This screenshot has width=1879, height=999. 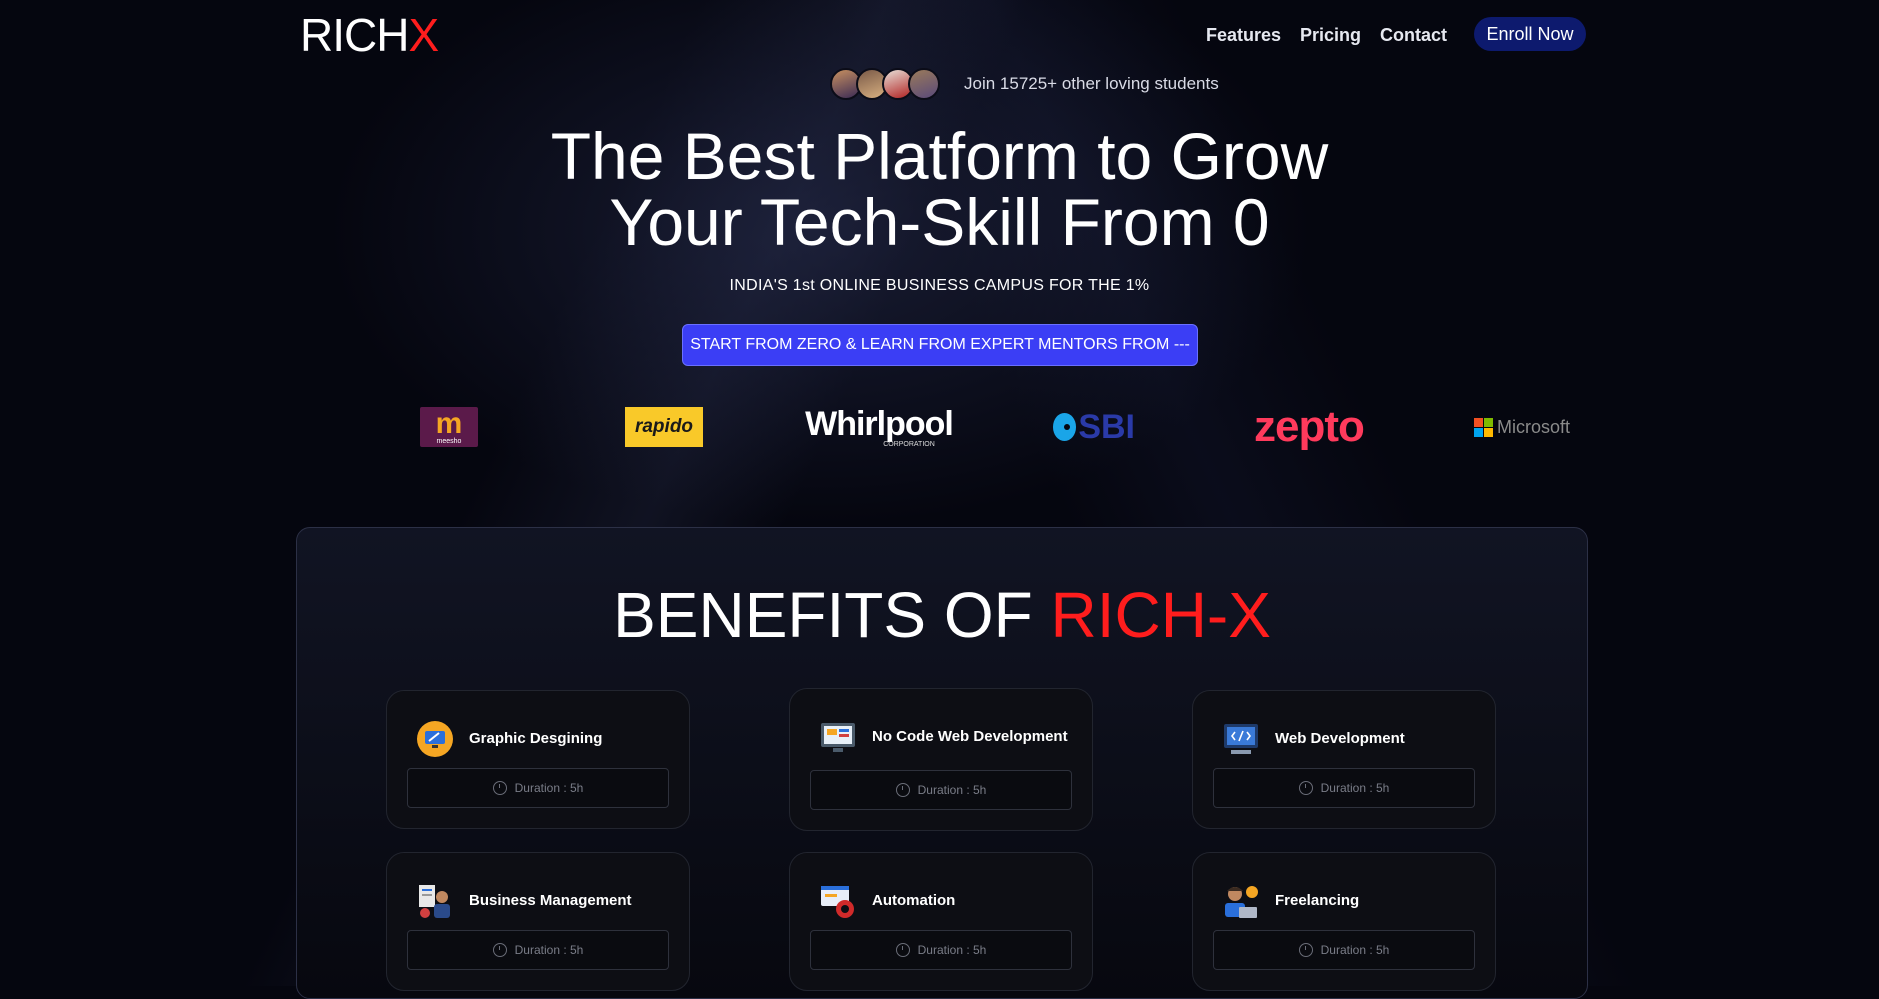 I want to click on microsoft-logo-text: Microsoft, so click(x=1533, y=426).